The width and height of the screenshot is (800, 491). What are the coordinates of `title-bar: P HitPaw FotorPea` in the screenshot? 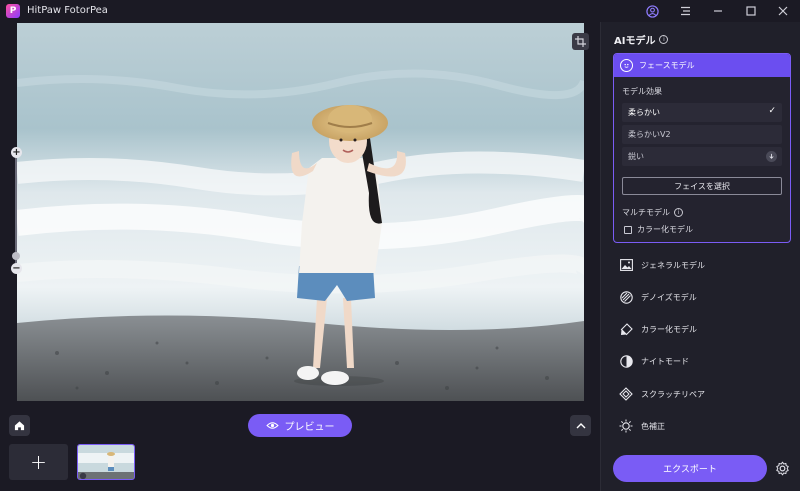 It's located at (400, 11).